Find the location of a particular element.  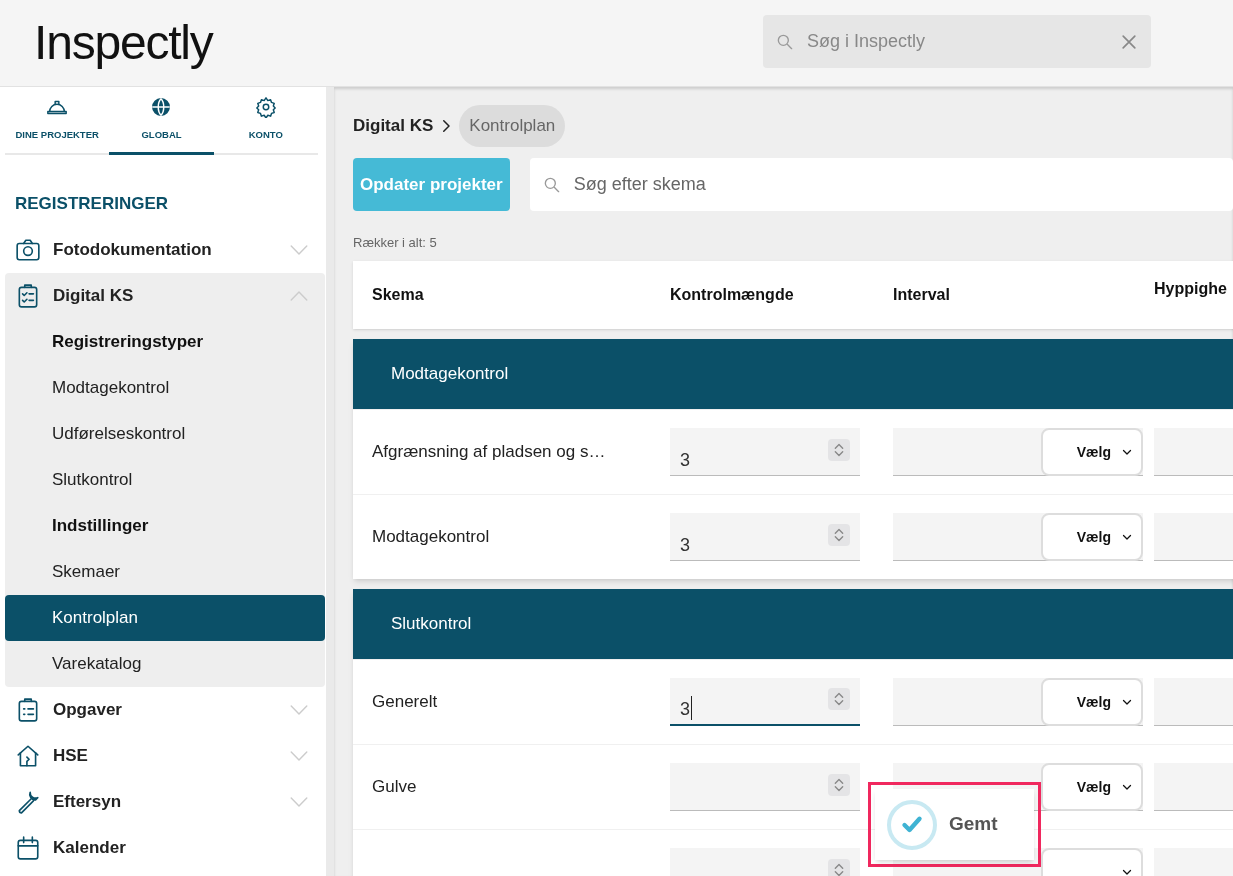

breadcrumb-link: Digital KS is located at coordinates (393, 126).